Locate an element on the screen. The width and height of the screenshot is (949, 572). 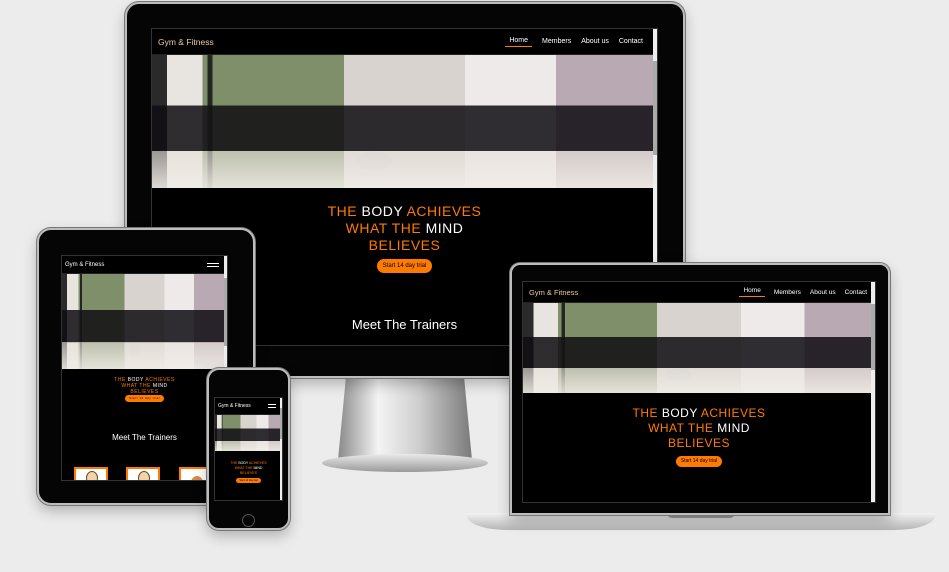
monitor-base is located at coordinates (405, 463).